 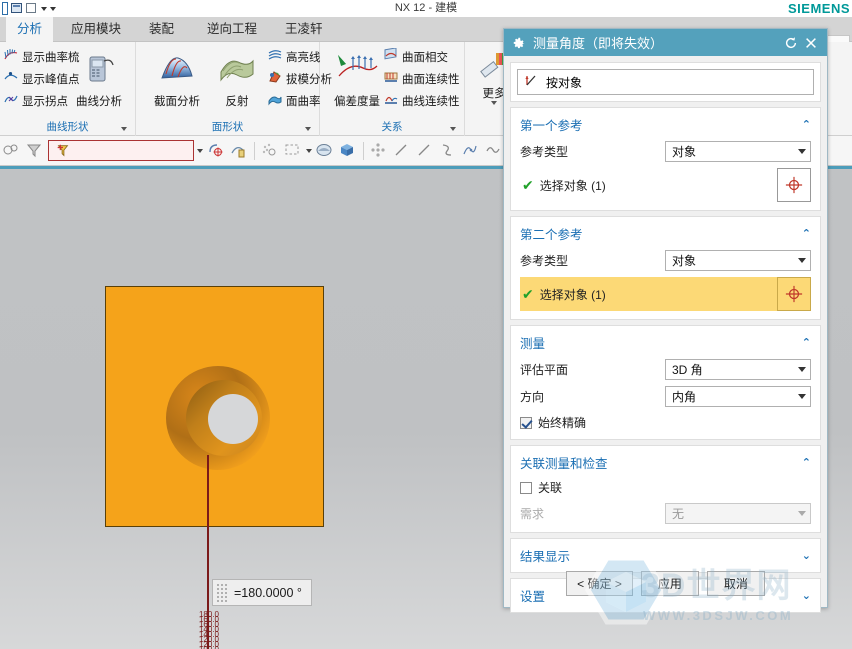 I want to click on section-analysis-icon, so click(x=177, y=71).